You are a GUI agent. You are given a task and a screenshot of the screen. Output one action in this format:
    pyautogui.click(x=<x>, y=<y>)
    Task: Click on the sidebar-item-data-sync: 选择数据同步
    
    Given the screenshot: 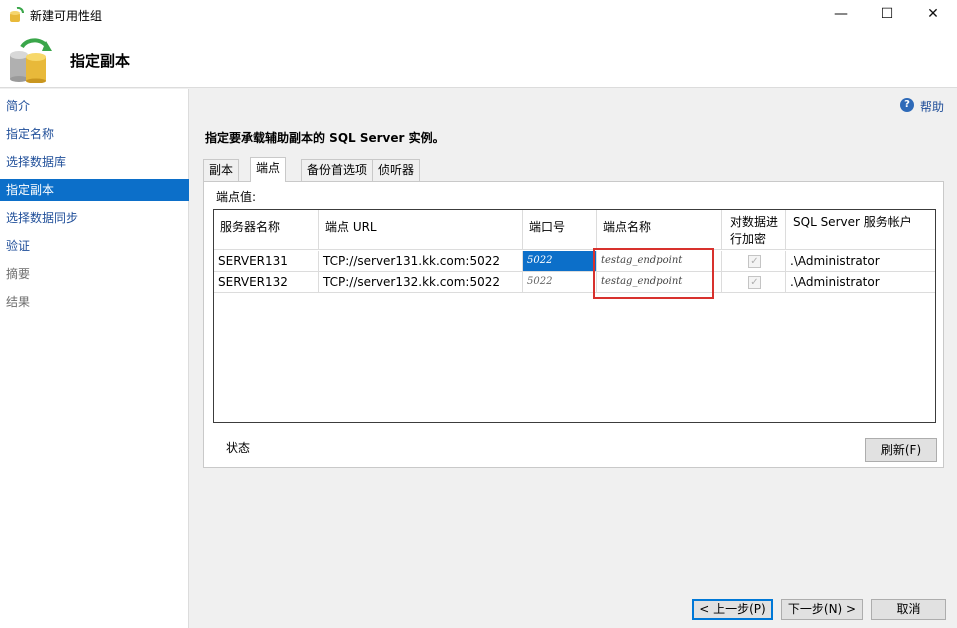 What is the action you would take?
    pyautogui.click(x=94, y=218)
    